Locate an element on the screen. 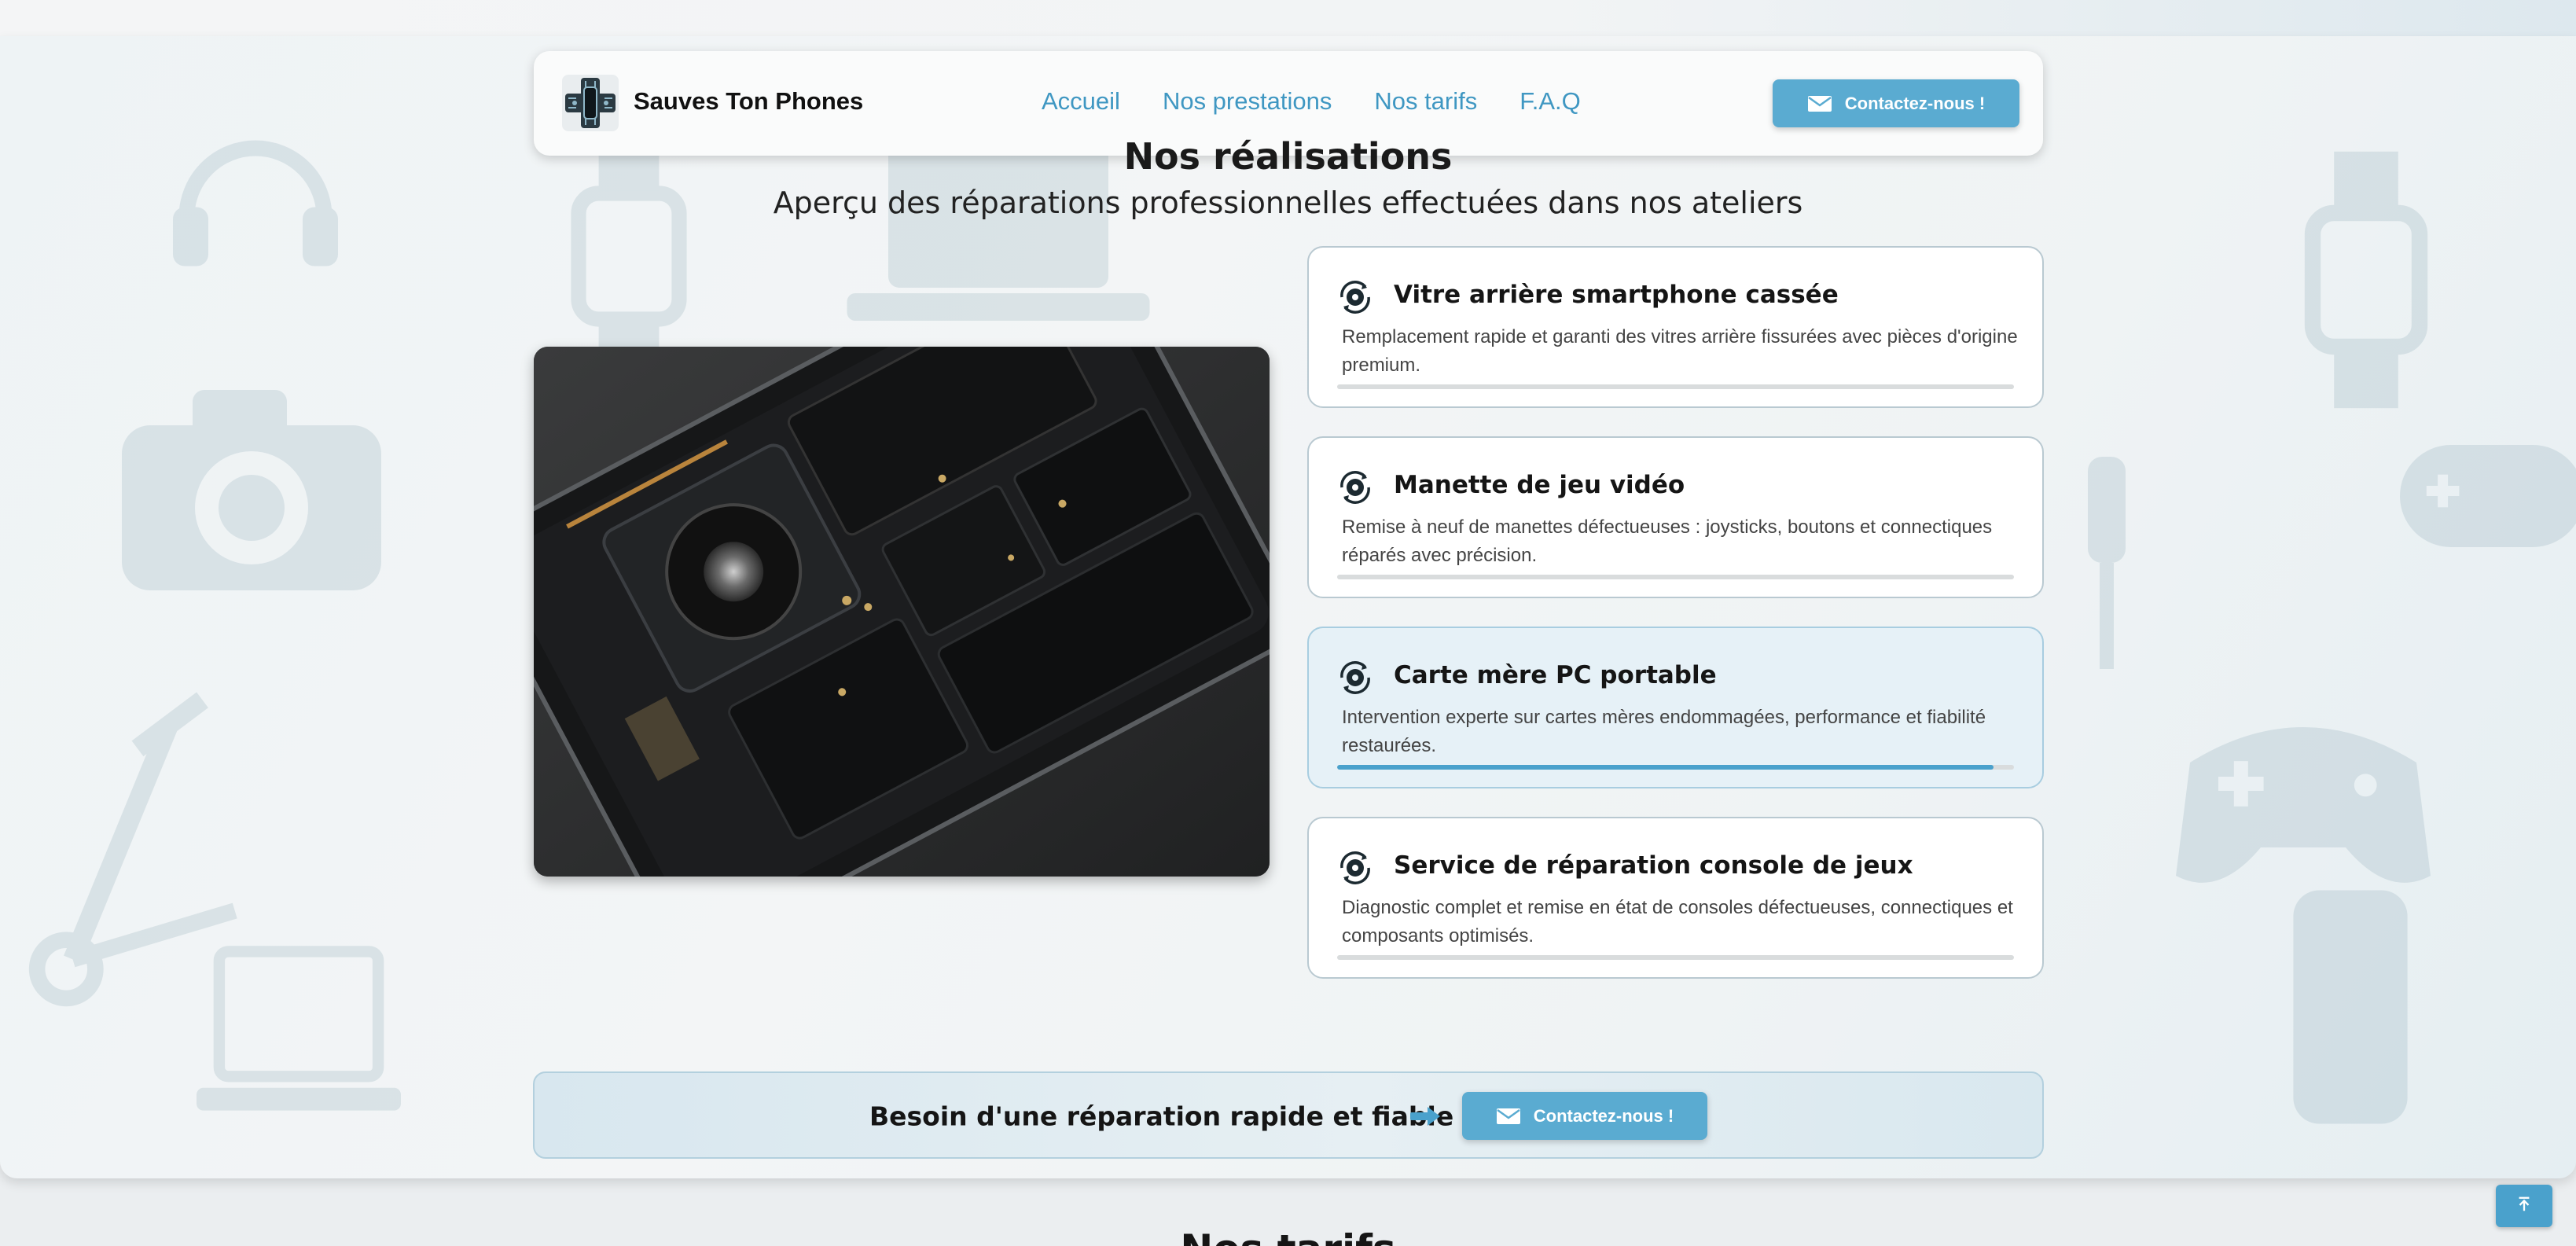  phone-bg-icon is located at coordinates (2350, 1007).